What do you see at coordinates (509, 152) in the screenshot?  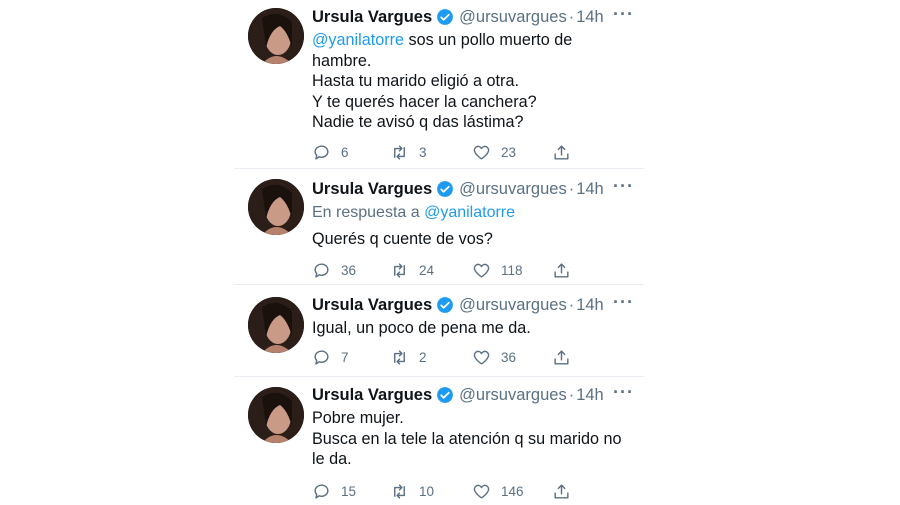 I see `like-count: 23` at bounding box center [509, 152].